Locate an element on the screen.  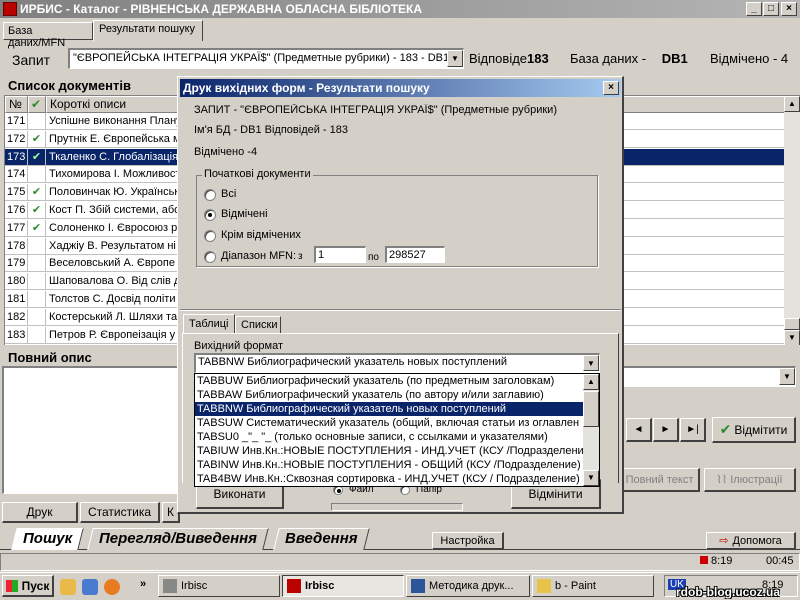
help-button: ⇨ Допомога is located at coordinates (751, 541).